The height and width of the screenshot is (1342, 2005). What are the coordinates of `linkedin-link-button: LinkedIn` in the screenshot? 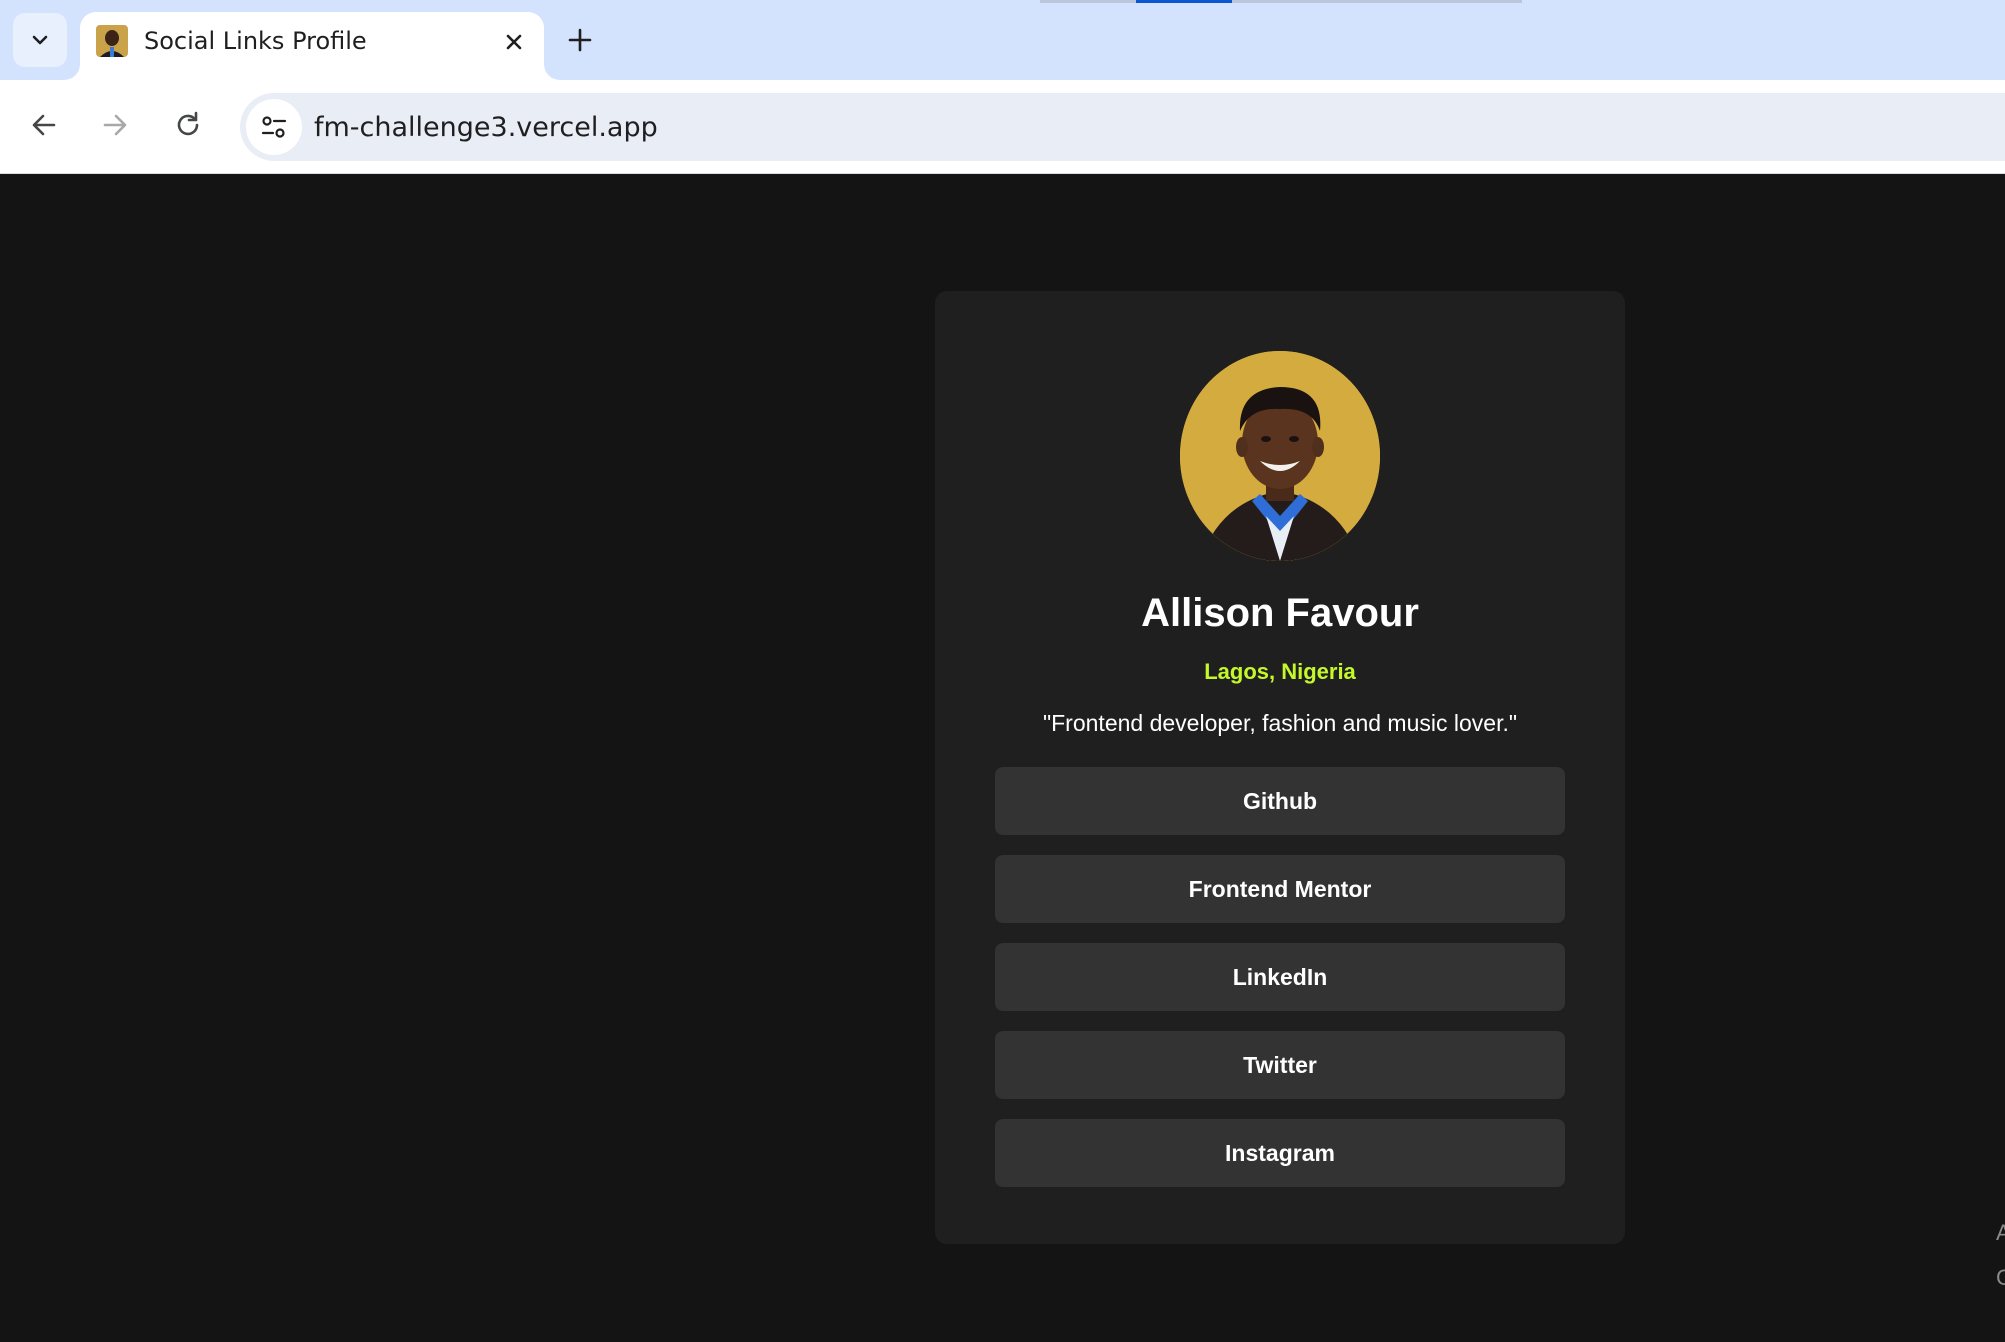 It's located at (1280, 977).